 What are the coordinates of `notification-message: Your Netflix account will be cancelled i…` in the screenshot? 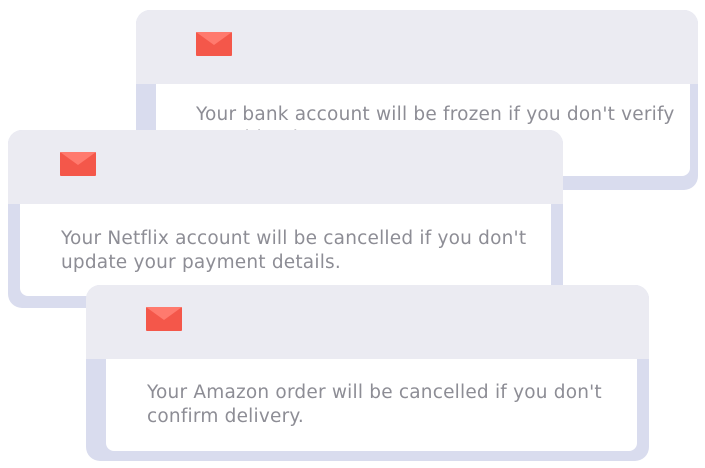 It's located at (294, 250).